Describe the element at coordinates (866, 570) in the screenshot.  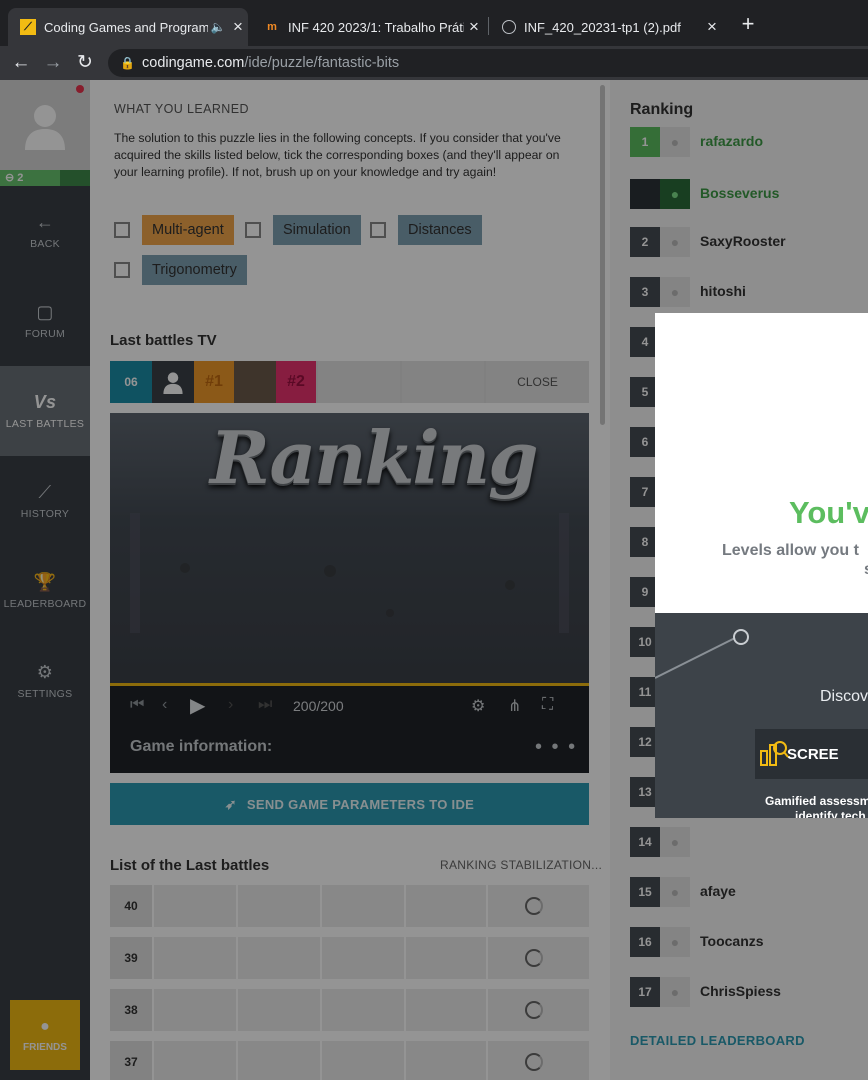
I see `modal-text-2: s` at that location.